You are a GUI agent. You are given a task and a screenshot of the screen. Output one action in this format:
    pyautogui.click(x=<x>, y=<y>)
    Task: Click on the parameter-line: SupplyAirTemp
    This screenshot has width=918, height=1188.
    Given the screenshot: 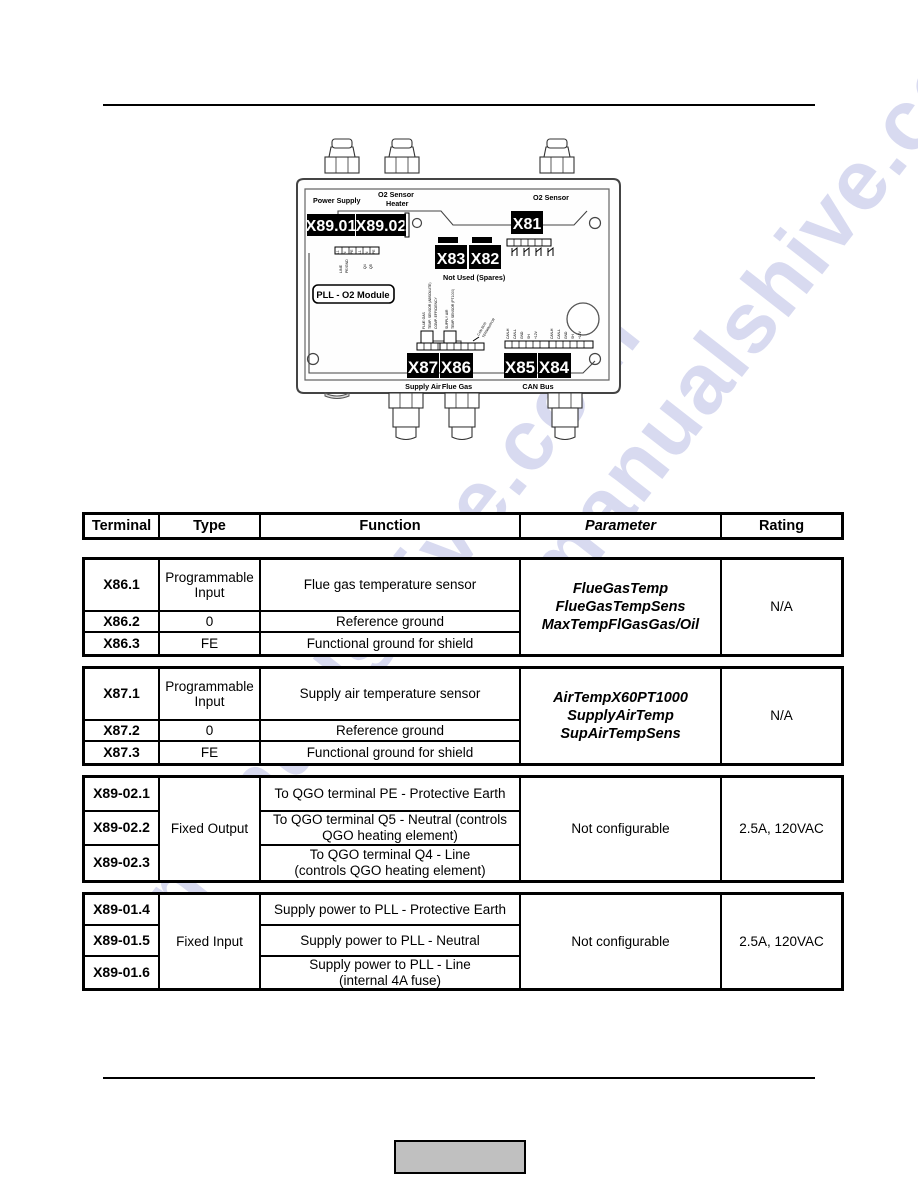 What is the action you would take?
    pyautogui.click(x=620, y=715)
    